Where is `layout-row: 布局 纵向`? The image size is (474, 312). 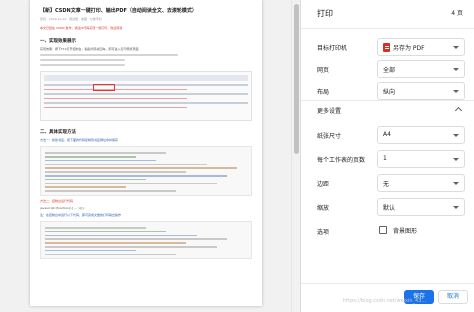 layout-row: 布局 纵向 is located at coordinates (387, 91).